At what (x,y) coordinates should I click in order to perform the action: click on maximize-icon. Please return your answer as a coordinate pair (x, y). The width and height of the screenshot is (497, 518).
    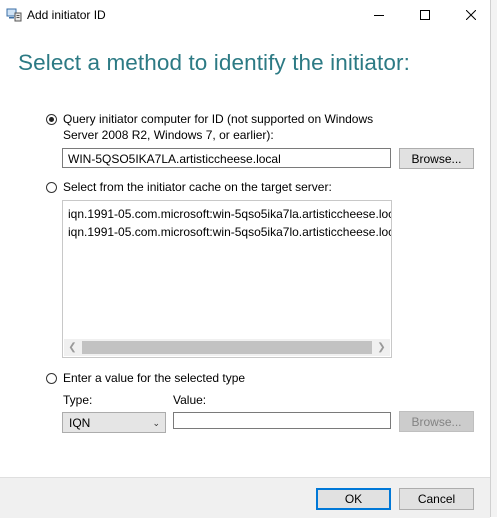
    Looking at the image, I should click on (425, 15).